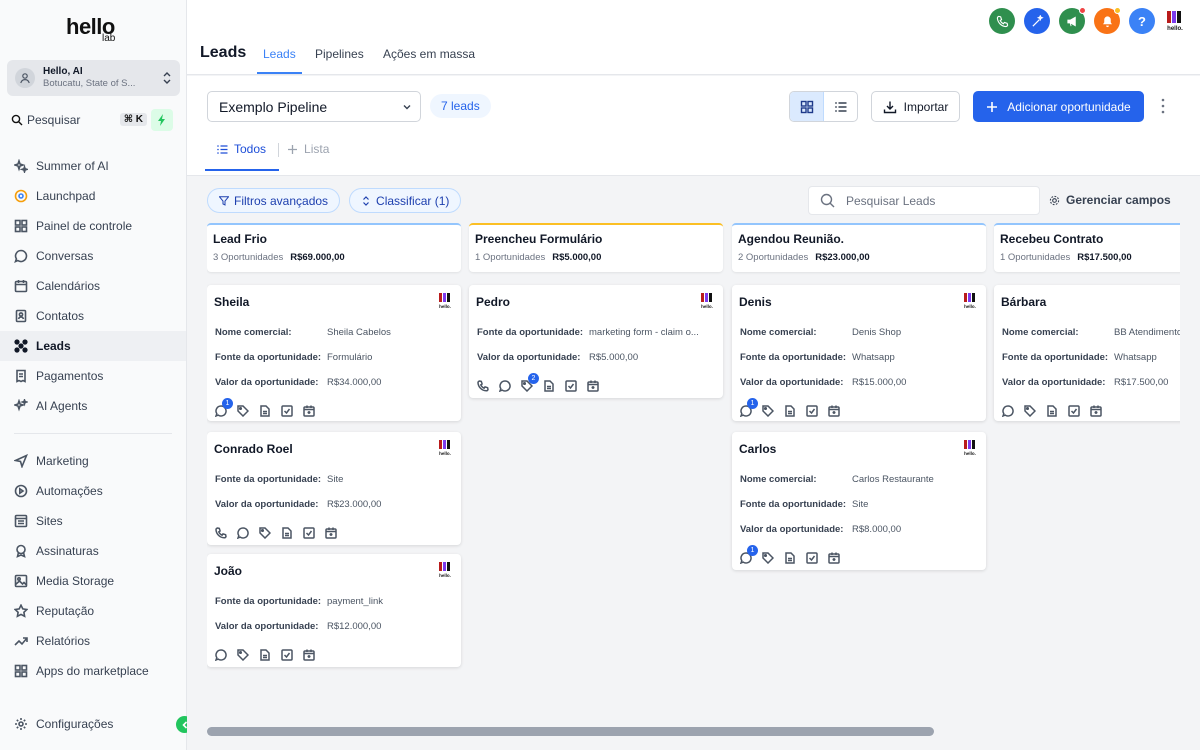  What do you see at coordinates (93, 346) in the screenshot?
I see `sidebar-item-leads: Leads` at bounding box center [93, 346].